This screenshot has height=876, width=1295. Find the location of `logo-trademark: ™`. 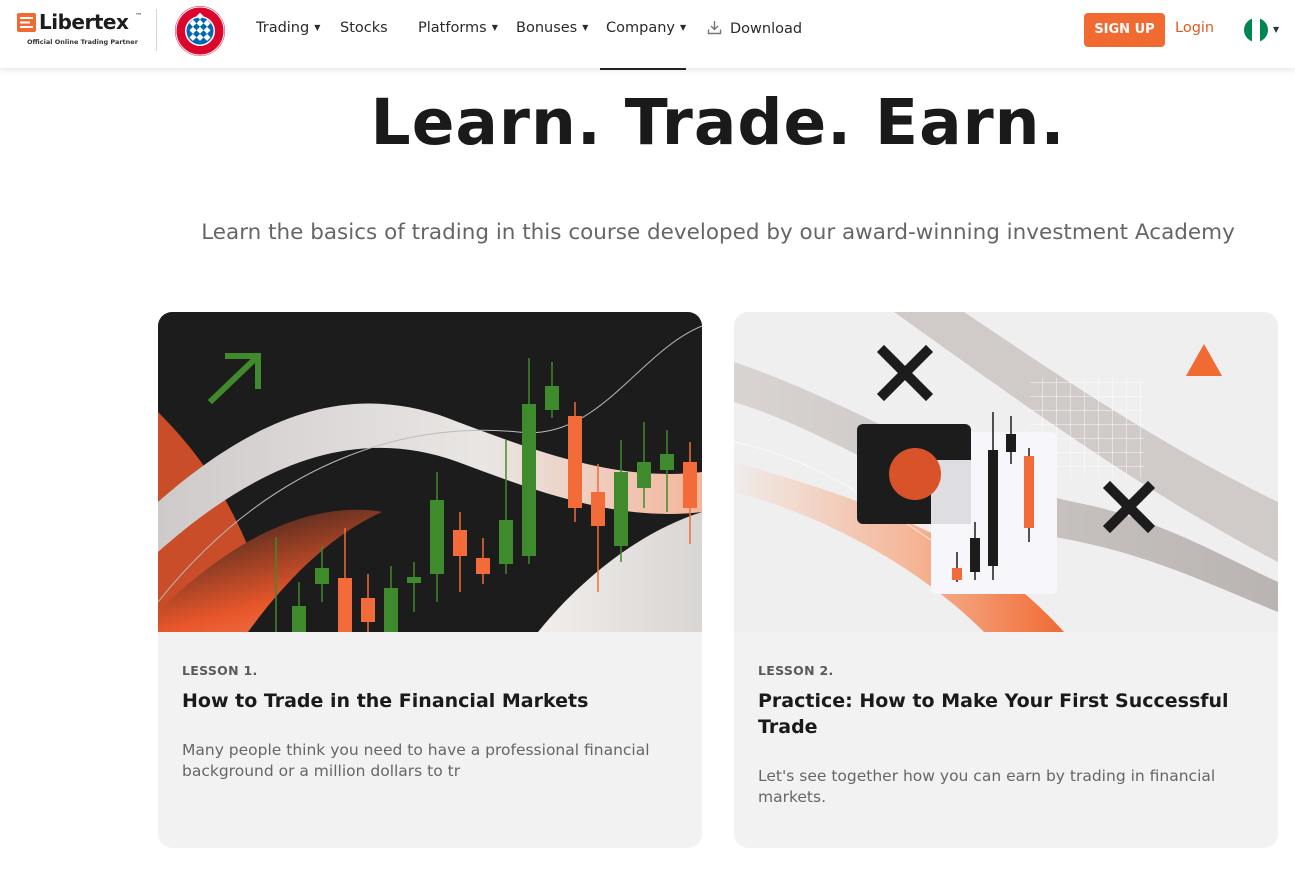

logo-trademark: ™ is located at coordinates (138, 16).